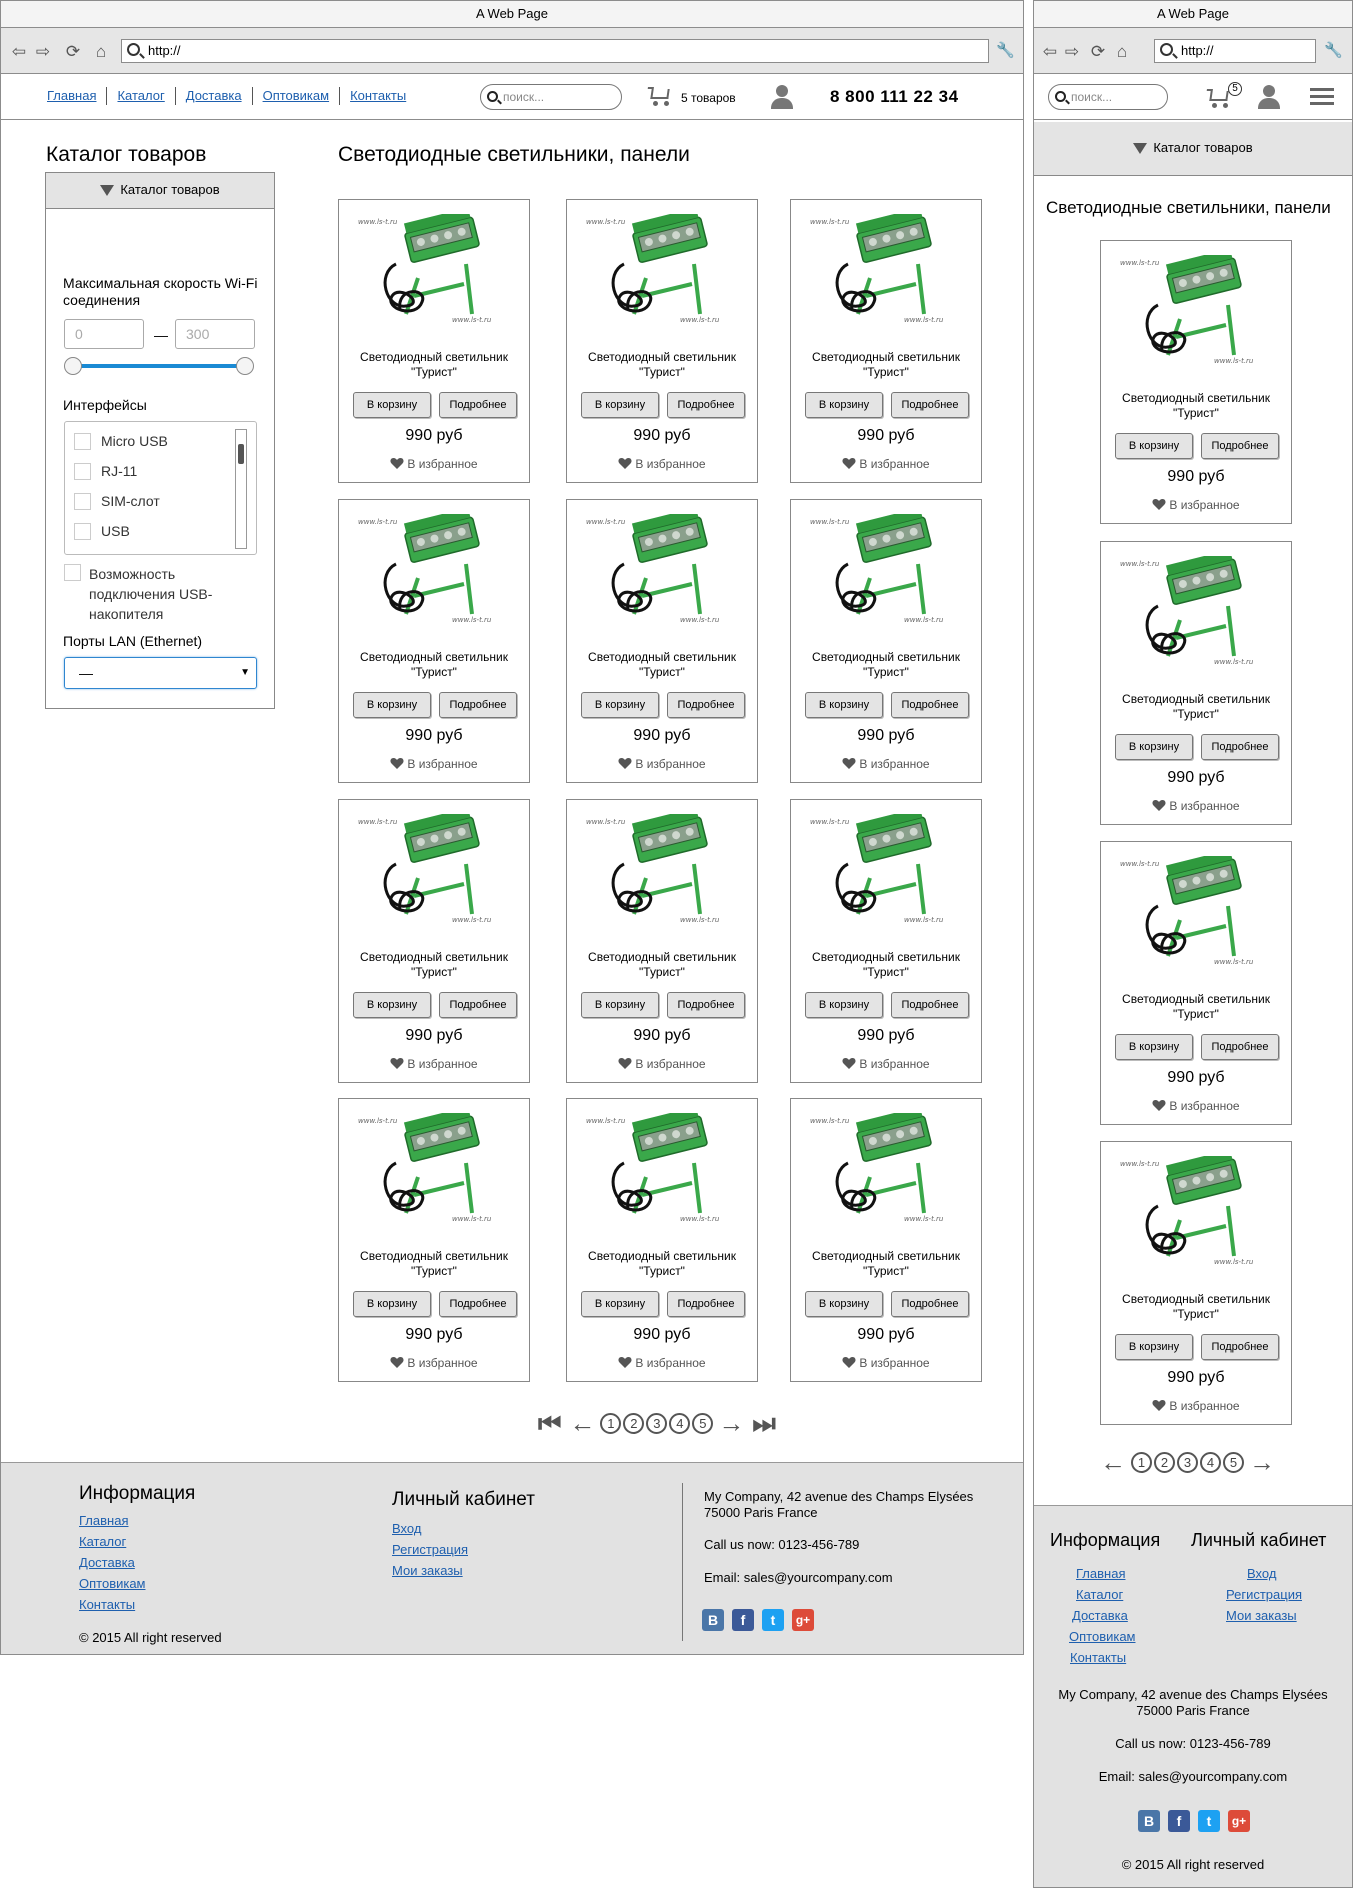 Image resolution: width=1353 pixels, height=1888 pixels. What do you see at coordinates (1261, 1615) in the screenshot?
I see `footer-link-orders: Мои заказы` at bounding box center [1261, 1615].